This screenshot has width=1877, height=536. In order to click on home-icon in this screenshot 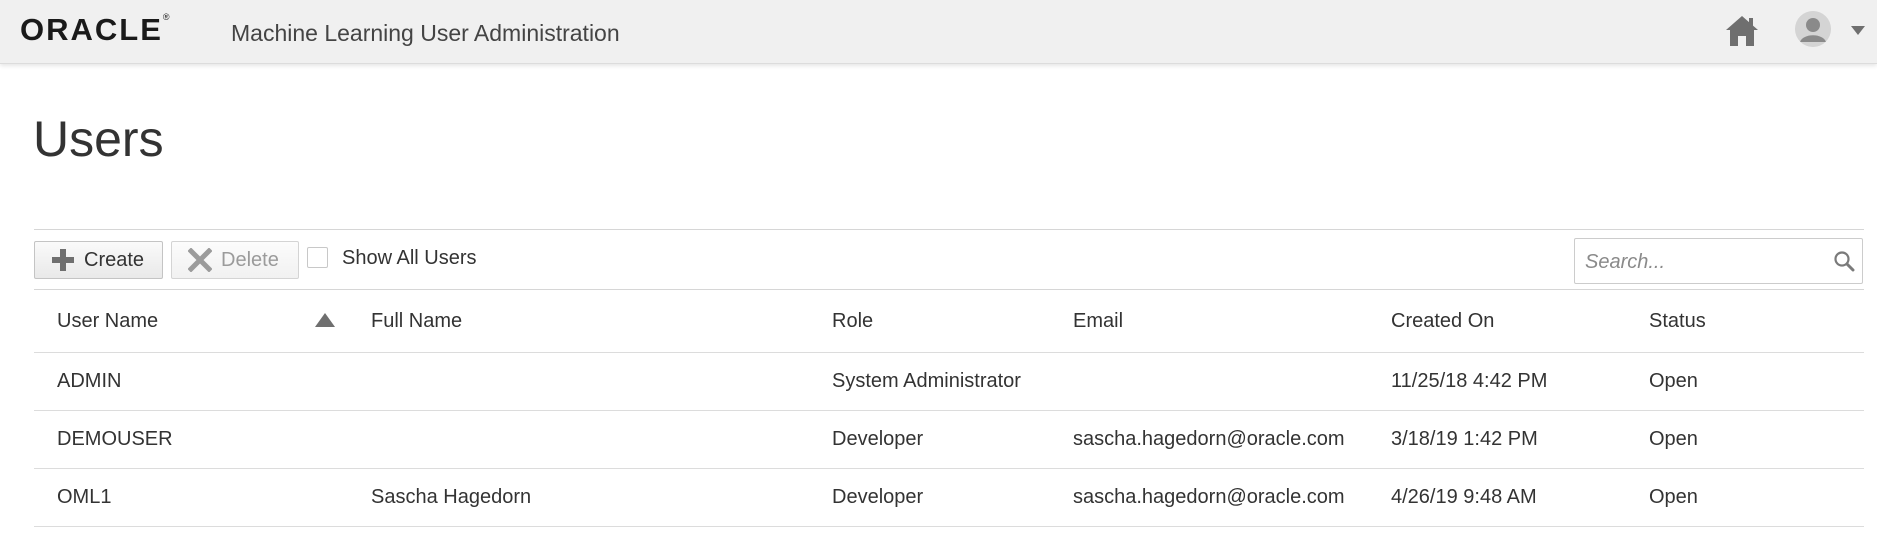, I will do `click(1742, 31)`.